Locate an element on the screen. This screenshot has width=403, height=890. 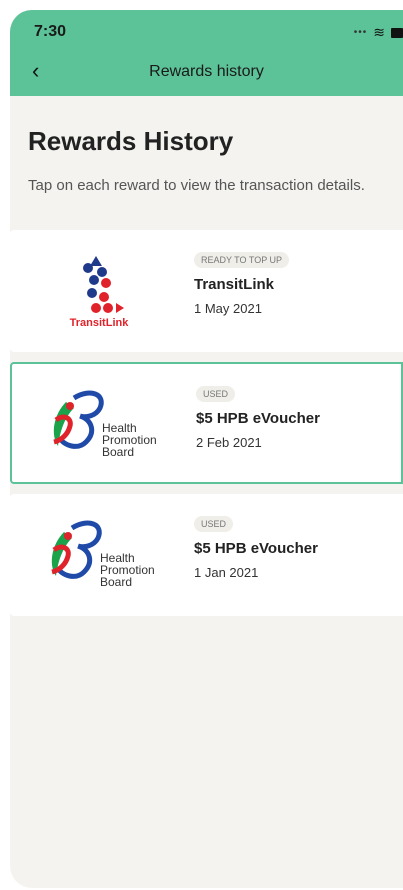
reward-date: 1 Jan 2021 is located at coordinates (226, 572).